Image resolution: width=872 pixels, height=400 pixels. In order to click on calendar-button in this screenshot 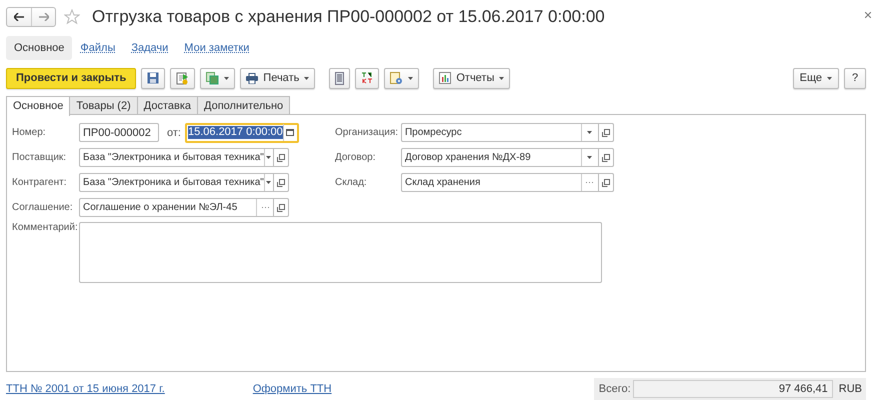, I will do `click(289, 132)`.